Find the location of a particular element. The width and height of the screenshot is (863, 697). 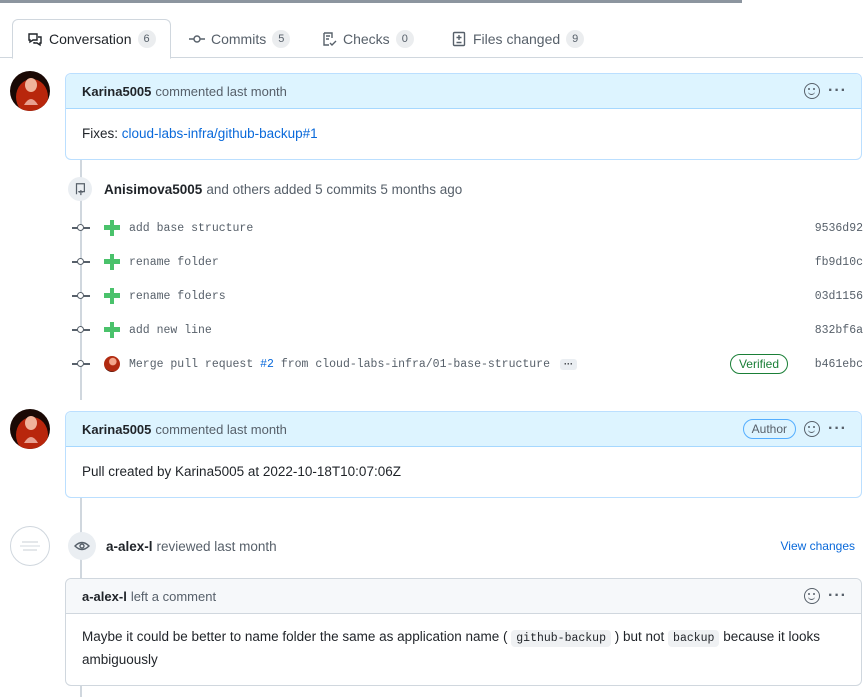

top-divider is located at coordinates (371, 1).